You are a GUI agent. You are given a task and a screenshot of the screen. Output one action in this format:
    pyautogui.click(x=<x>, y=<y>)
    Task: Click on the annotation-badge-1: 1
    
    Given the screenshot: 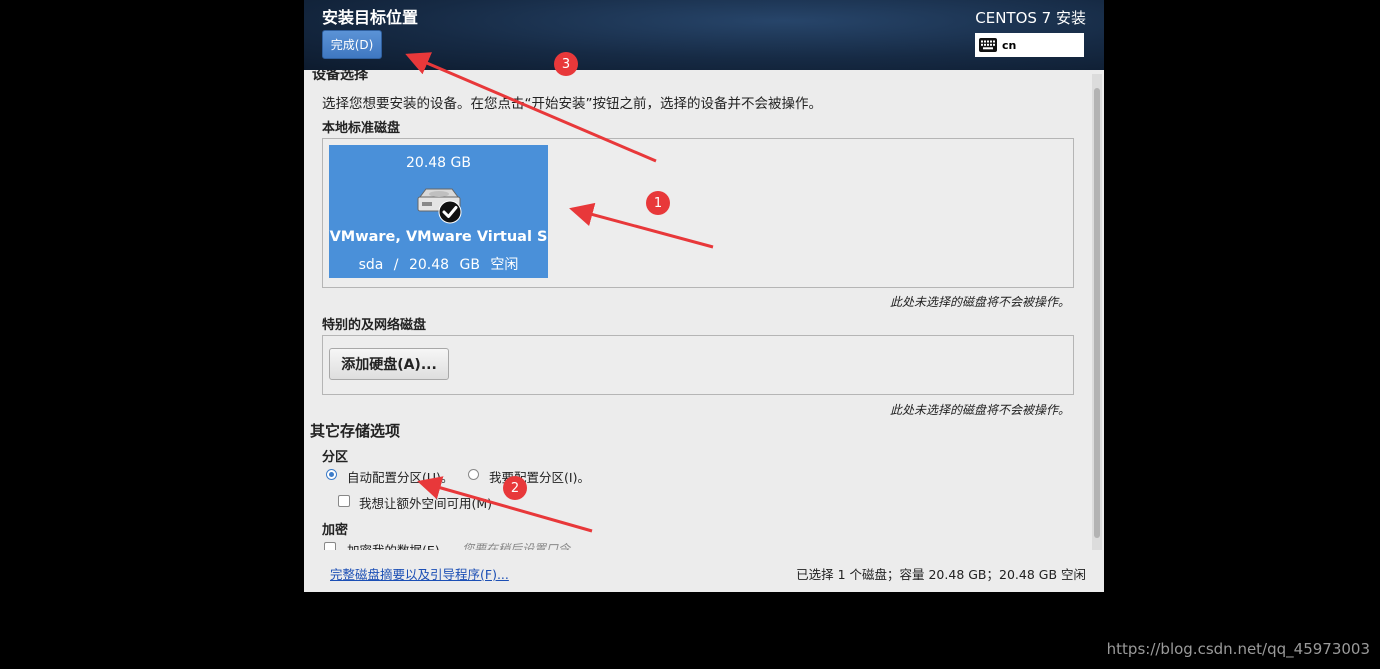 What is the action you would take?
    pyautogui.click(x=658, y=203)
    